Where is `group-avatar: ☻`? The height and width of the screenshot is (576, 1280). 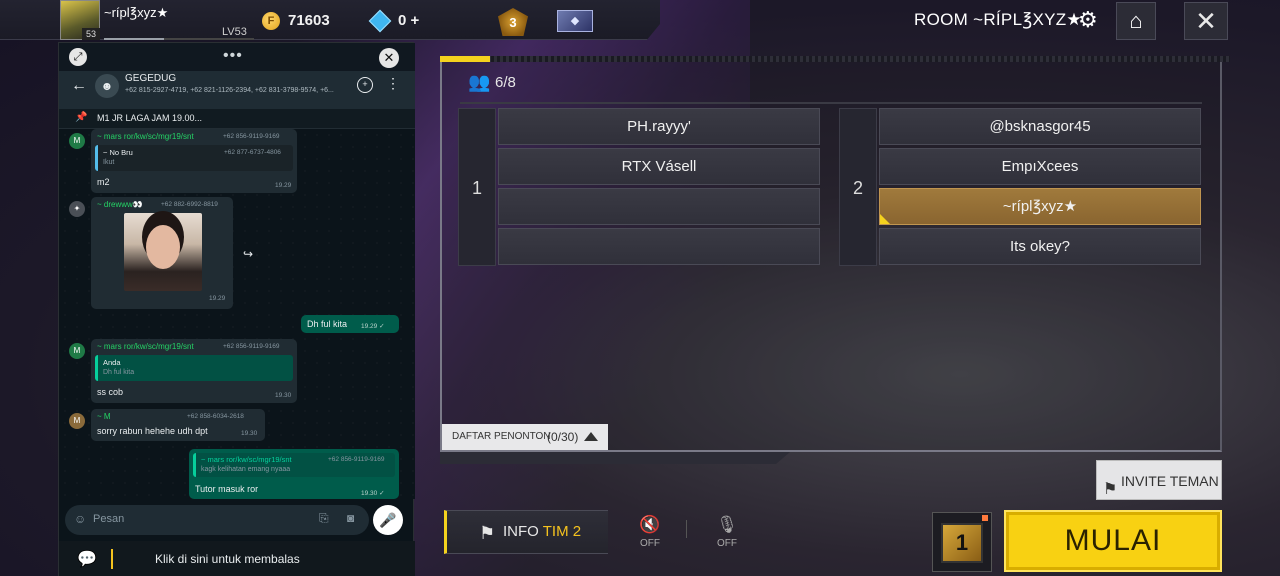 group-avatar: ☻ is located at coordinates (107, 86).